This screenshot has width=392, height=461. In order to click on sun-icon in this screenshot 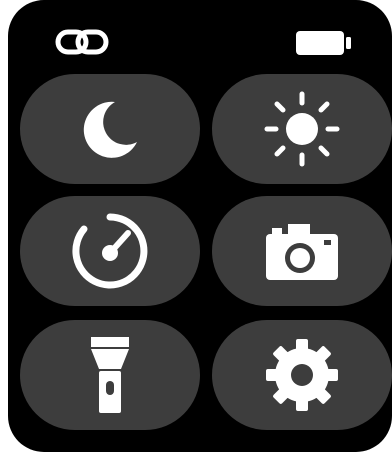, I will do `click(302, 129)`.